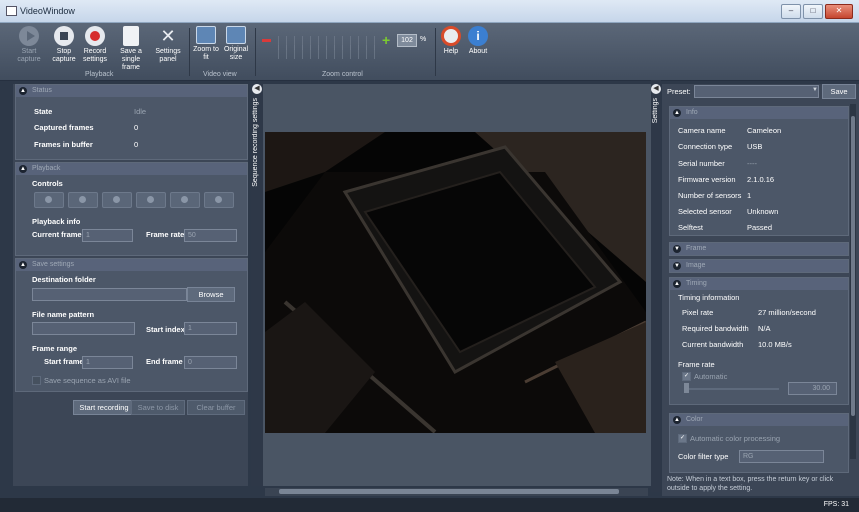 The image size is (859, 512). I want to click on help-button: Help, so click(451, 41).